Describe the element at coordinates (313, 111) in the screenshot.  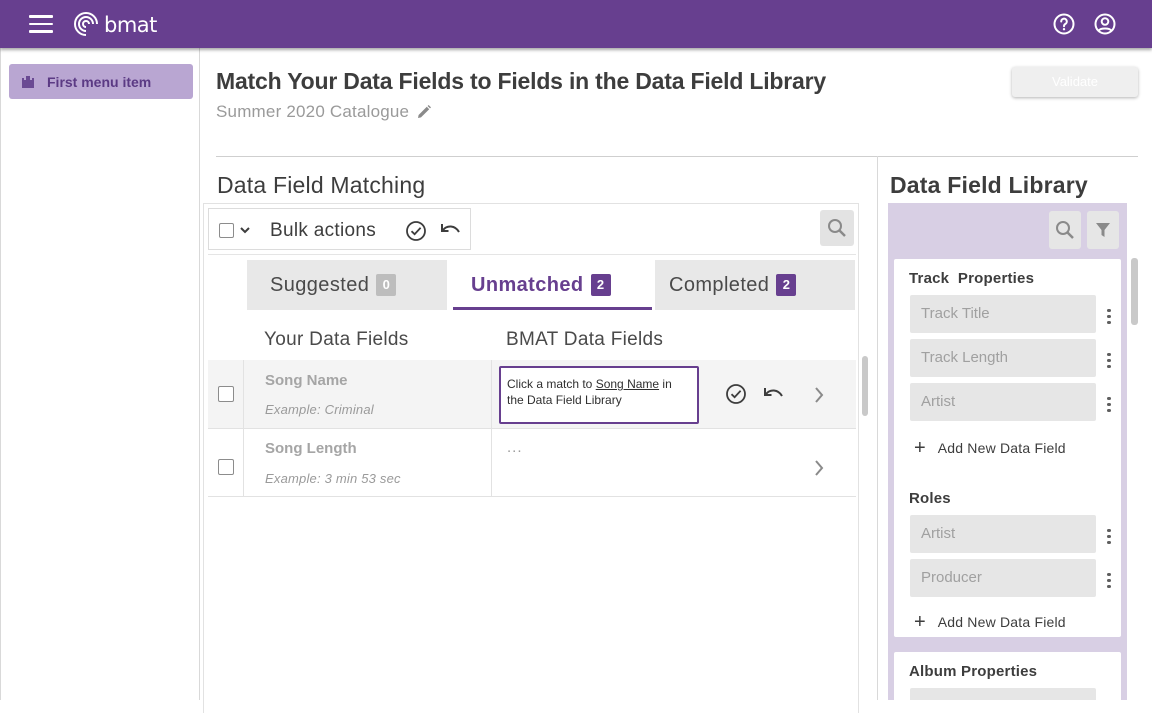
I see `catalogue-name: Summer 2020 Catalogue` at that location.